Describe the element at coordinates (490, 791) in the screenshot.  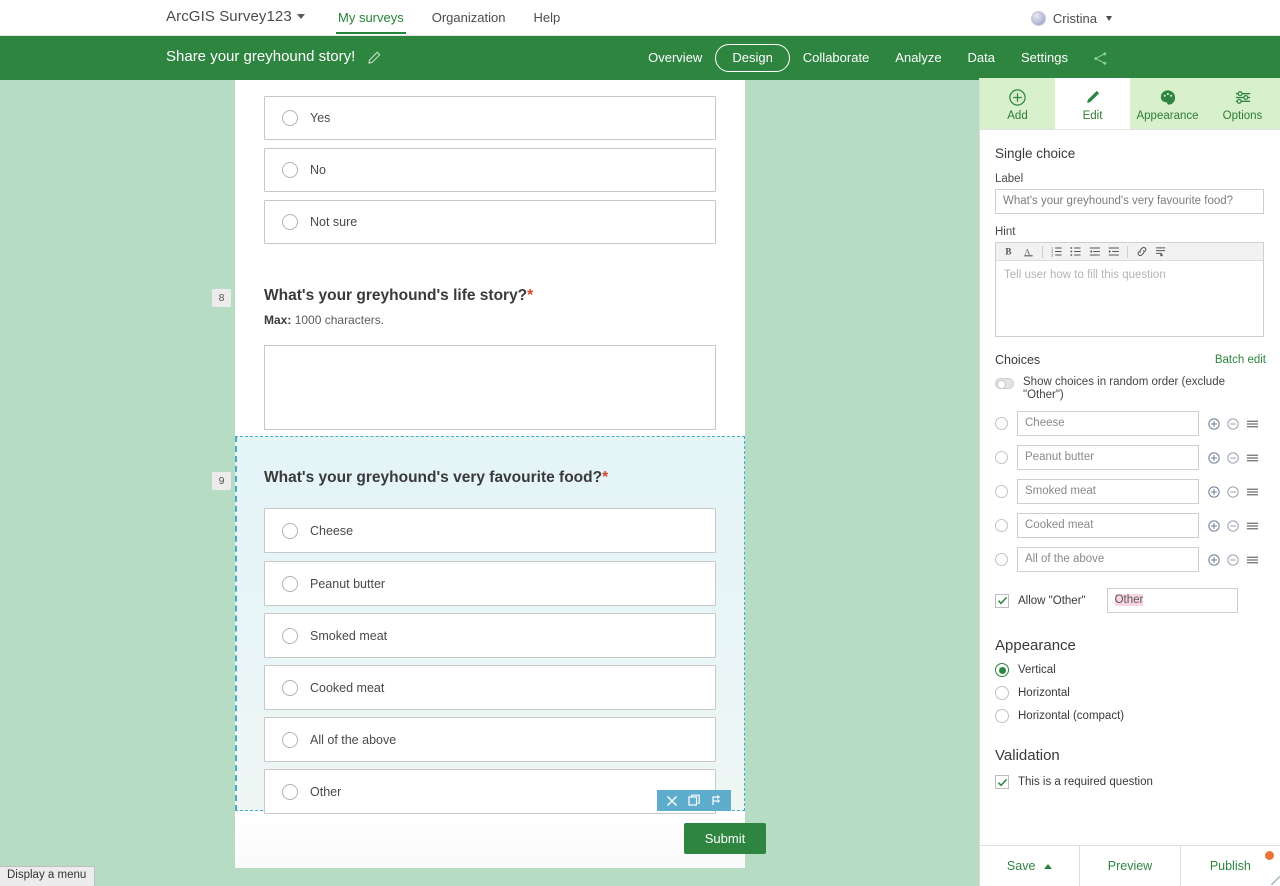
I see `option-row: Other` at that location.